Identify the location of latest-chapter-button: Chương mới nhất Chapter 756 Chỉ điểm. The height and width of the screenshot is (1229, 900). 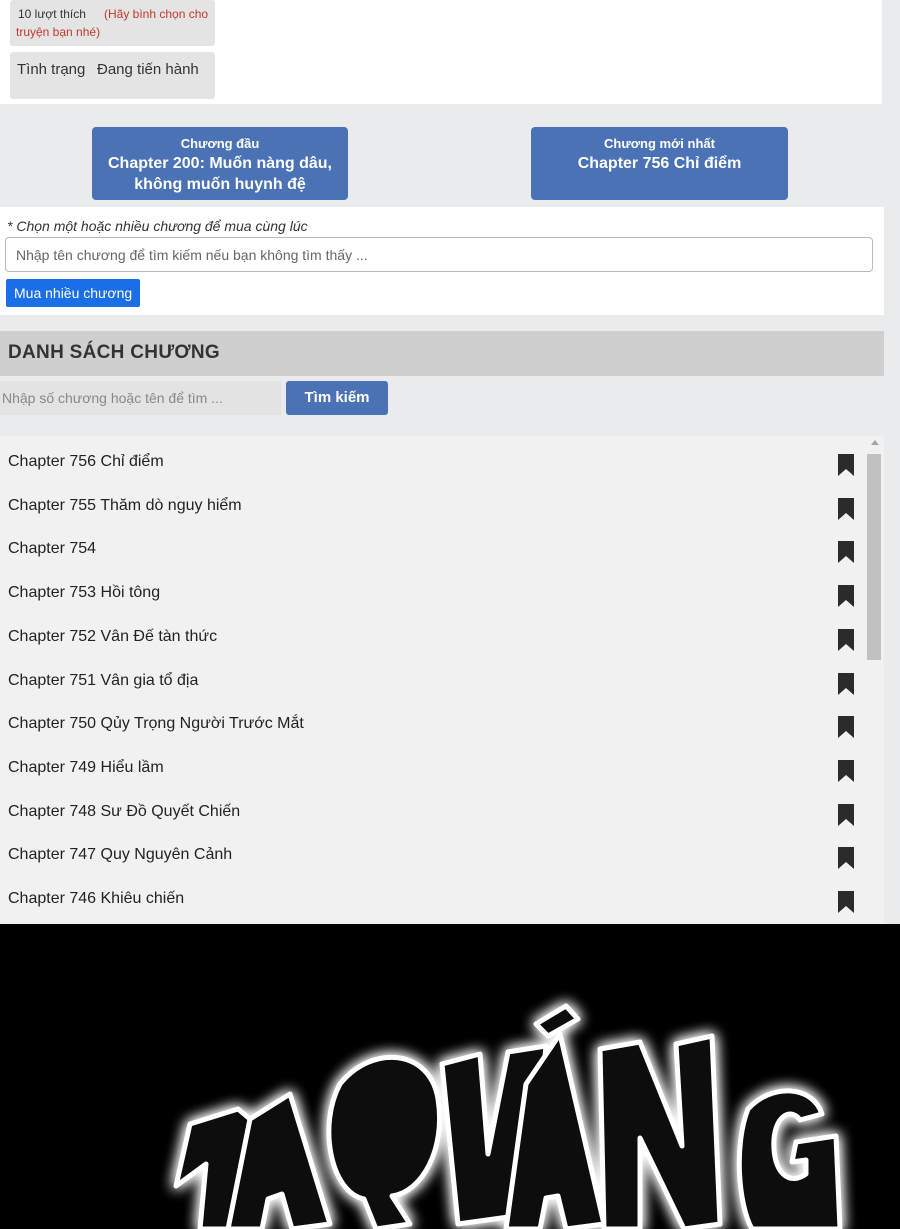
(659, 163).